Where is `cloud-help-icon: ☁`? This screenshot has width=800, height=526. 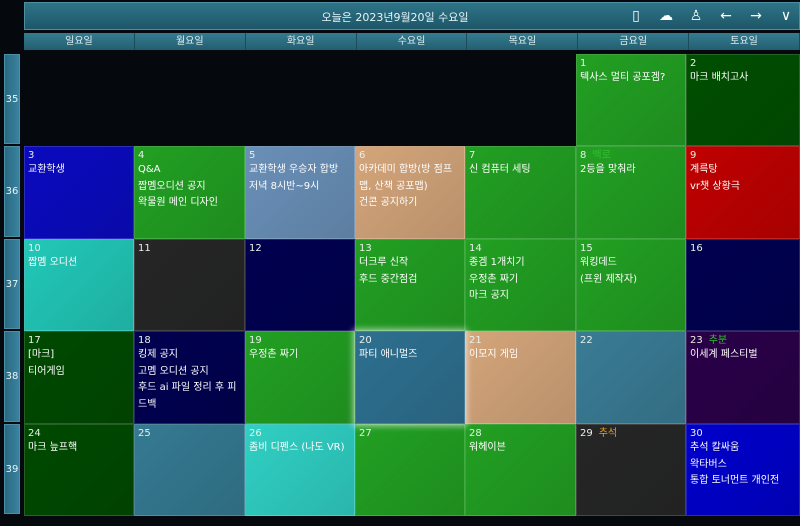
cloud-help-icon: ☁ is located at coordinates (666, 16).